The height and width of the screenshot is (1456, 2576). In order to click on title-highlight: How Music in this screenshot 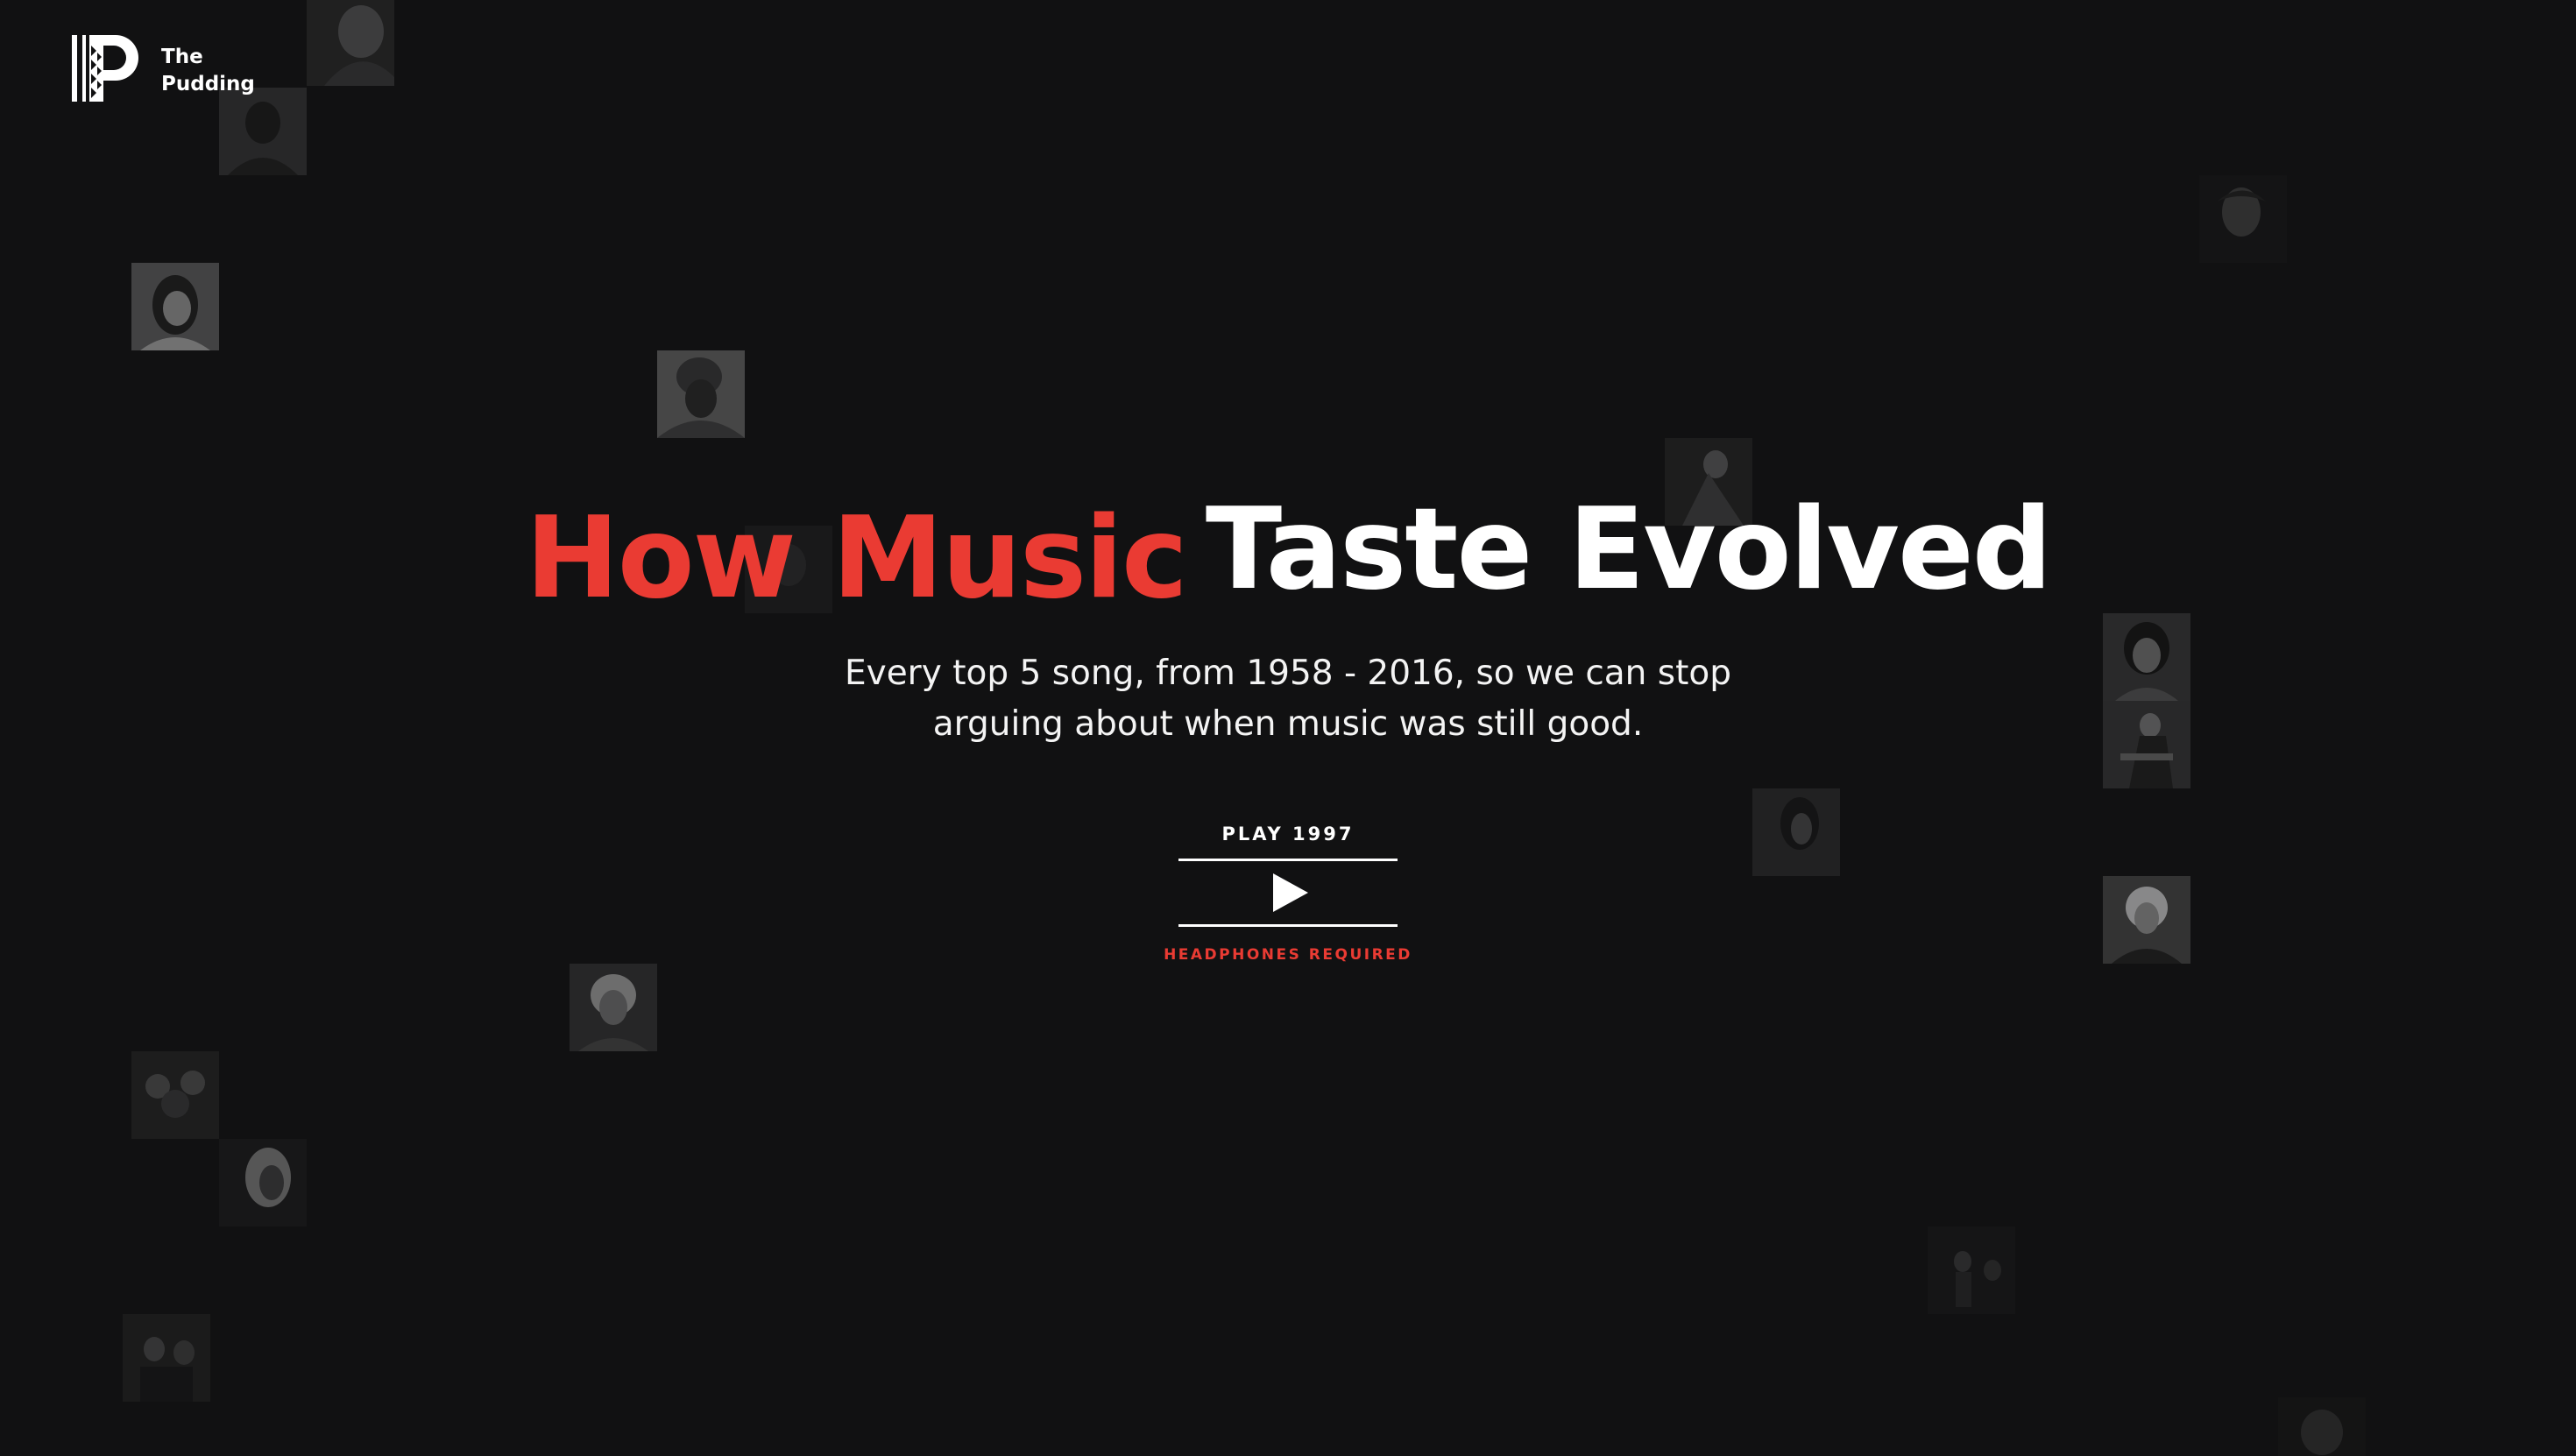, I will do `click(856, 558)`.